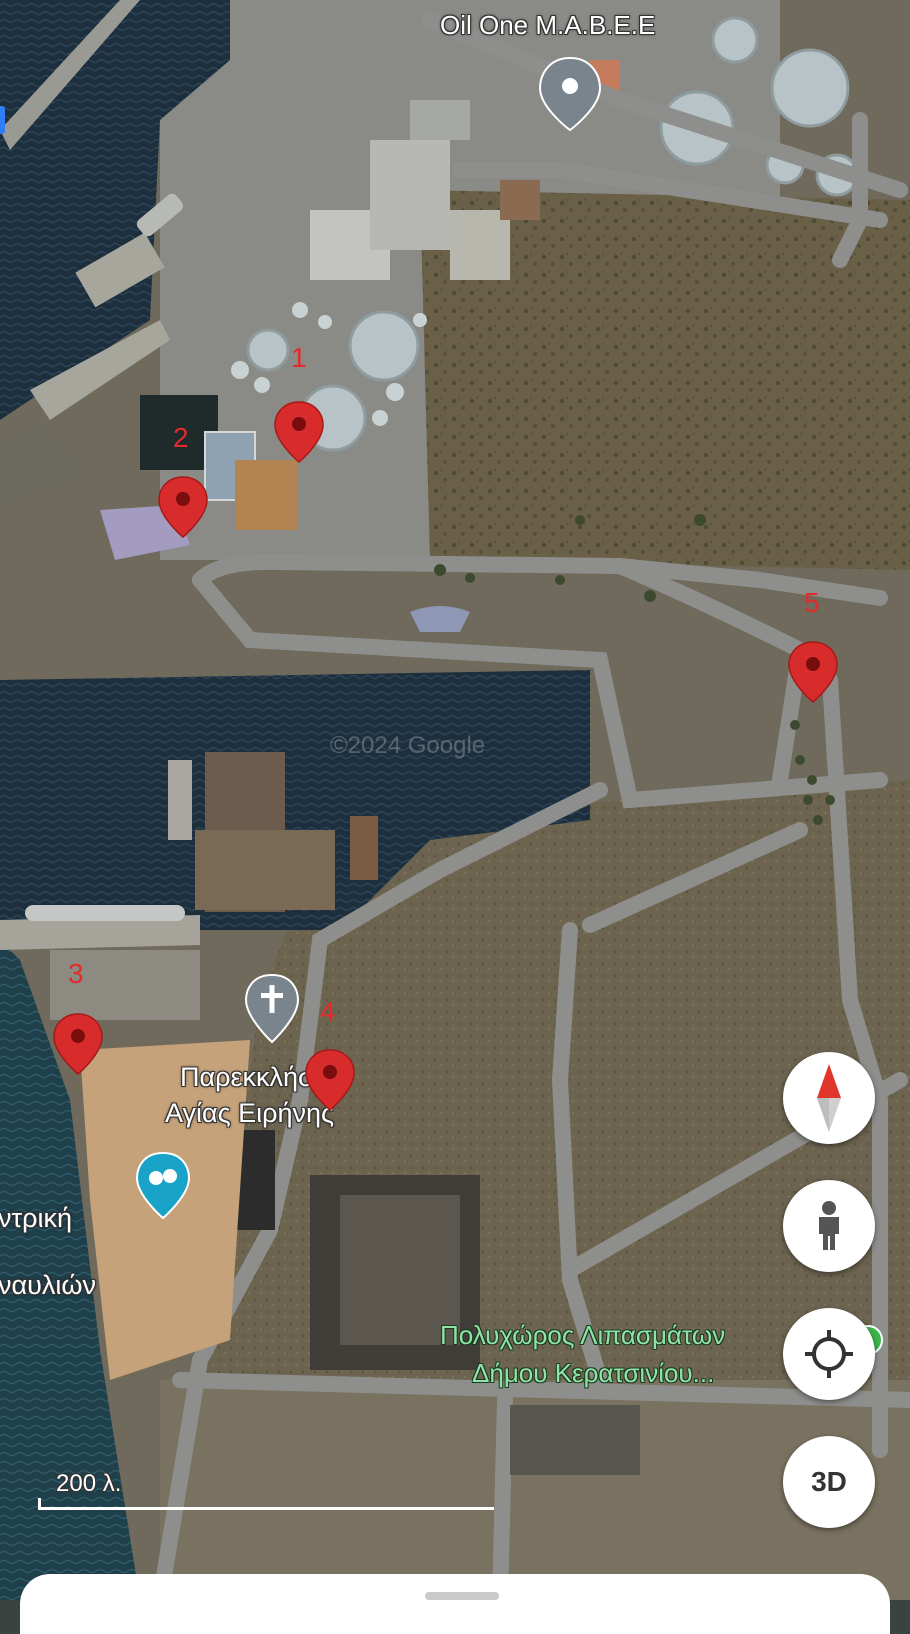 The width and height of the screenshot is (910, 1634). What do you see at coordinates (408, 745) in the screenshot?
I see `map-watermark: ©2024 Google` at bounding box center [408, 745].